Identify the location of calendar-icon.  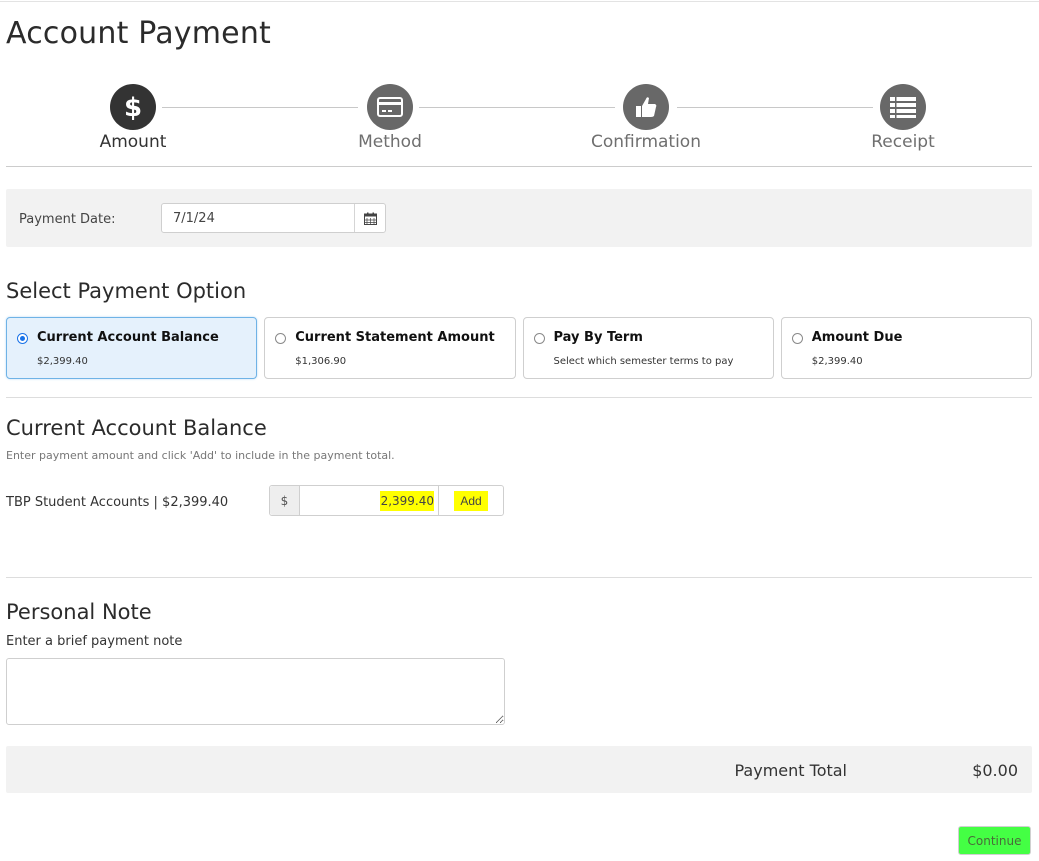
(370, 218).